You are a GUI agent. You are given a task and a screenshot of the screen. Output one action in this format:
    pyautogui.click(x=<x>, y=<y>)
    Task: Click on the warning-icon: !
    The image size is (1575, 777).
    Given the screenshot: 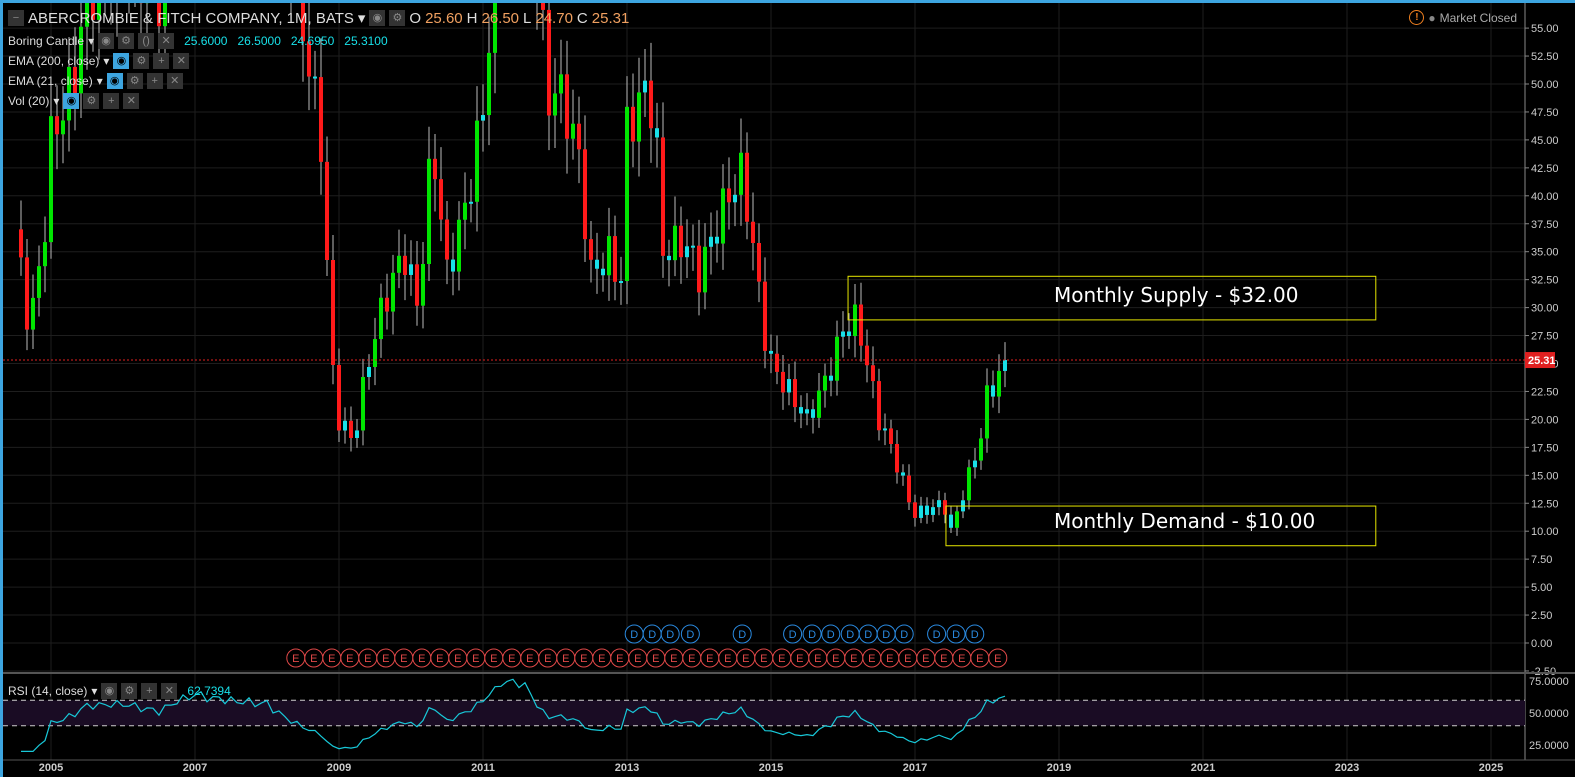 What is the action you would take?
    pyautogui.click(x=1417, y=17)
    